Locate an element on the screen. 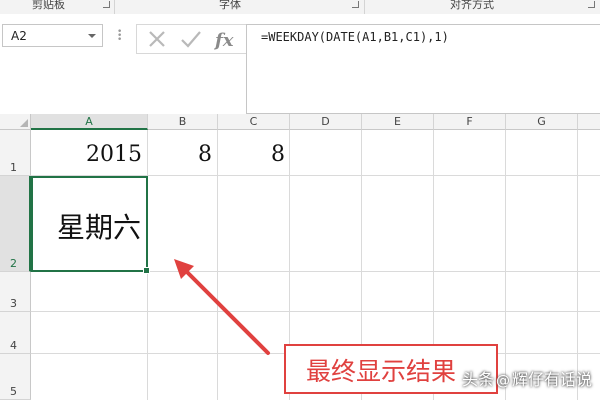 This screenshot has width=600, height=400. row-header-1: 1 is located at coordinates (15, 153).